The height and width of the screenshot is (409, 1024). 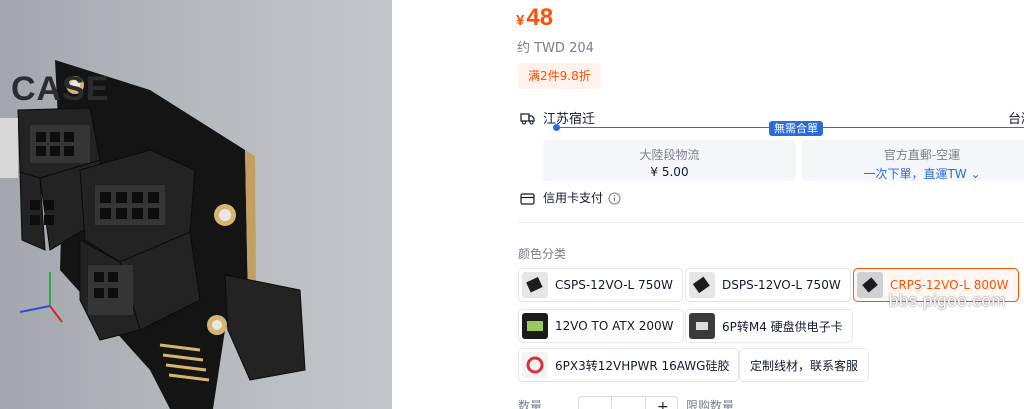 I want to click on price: ¥48, so click(x=534, y=18).